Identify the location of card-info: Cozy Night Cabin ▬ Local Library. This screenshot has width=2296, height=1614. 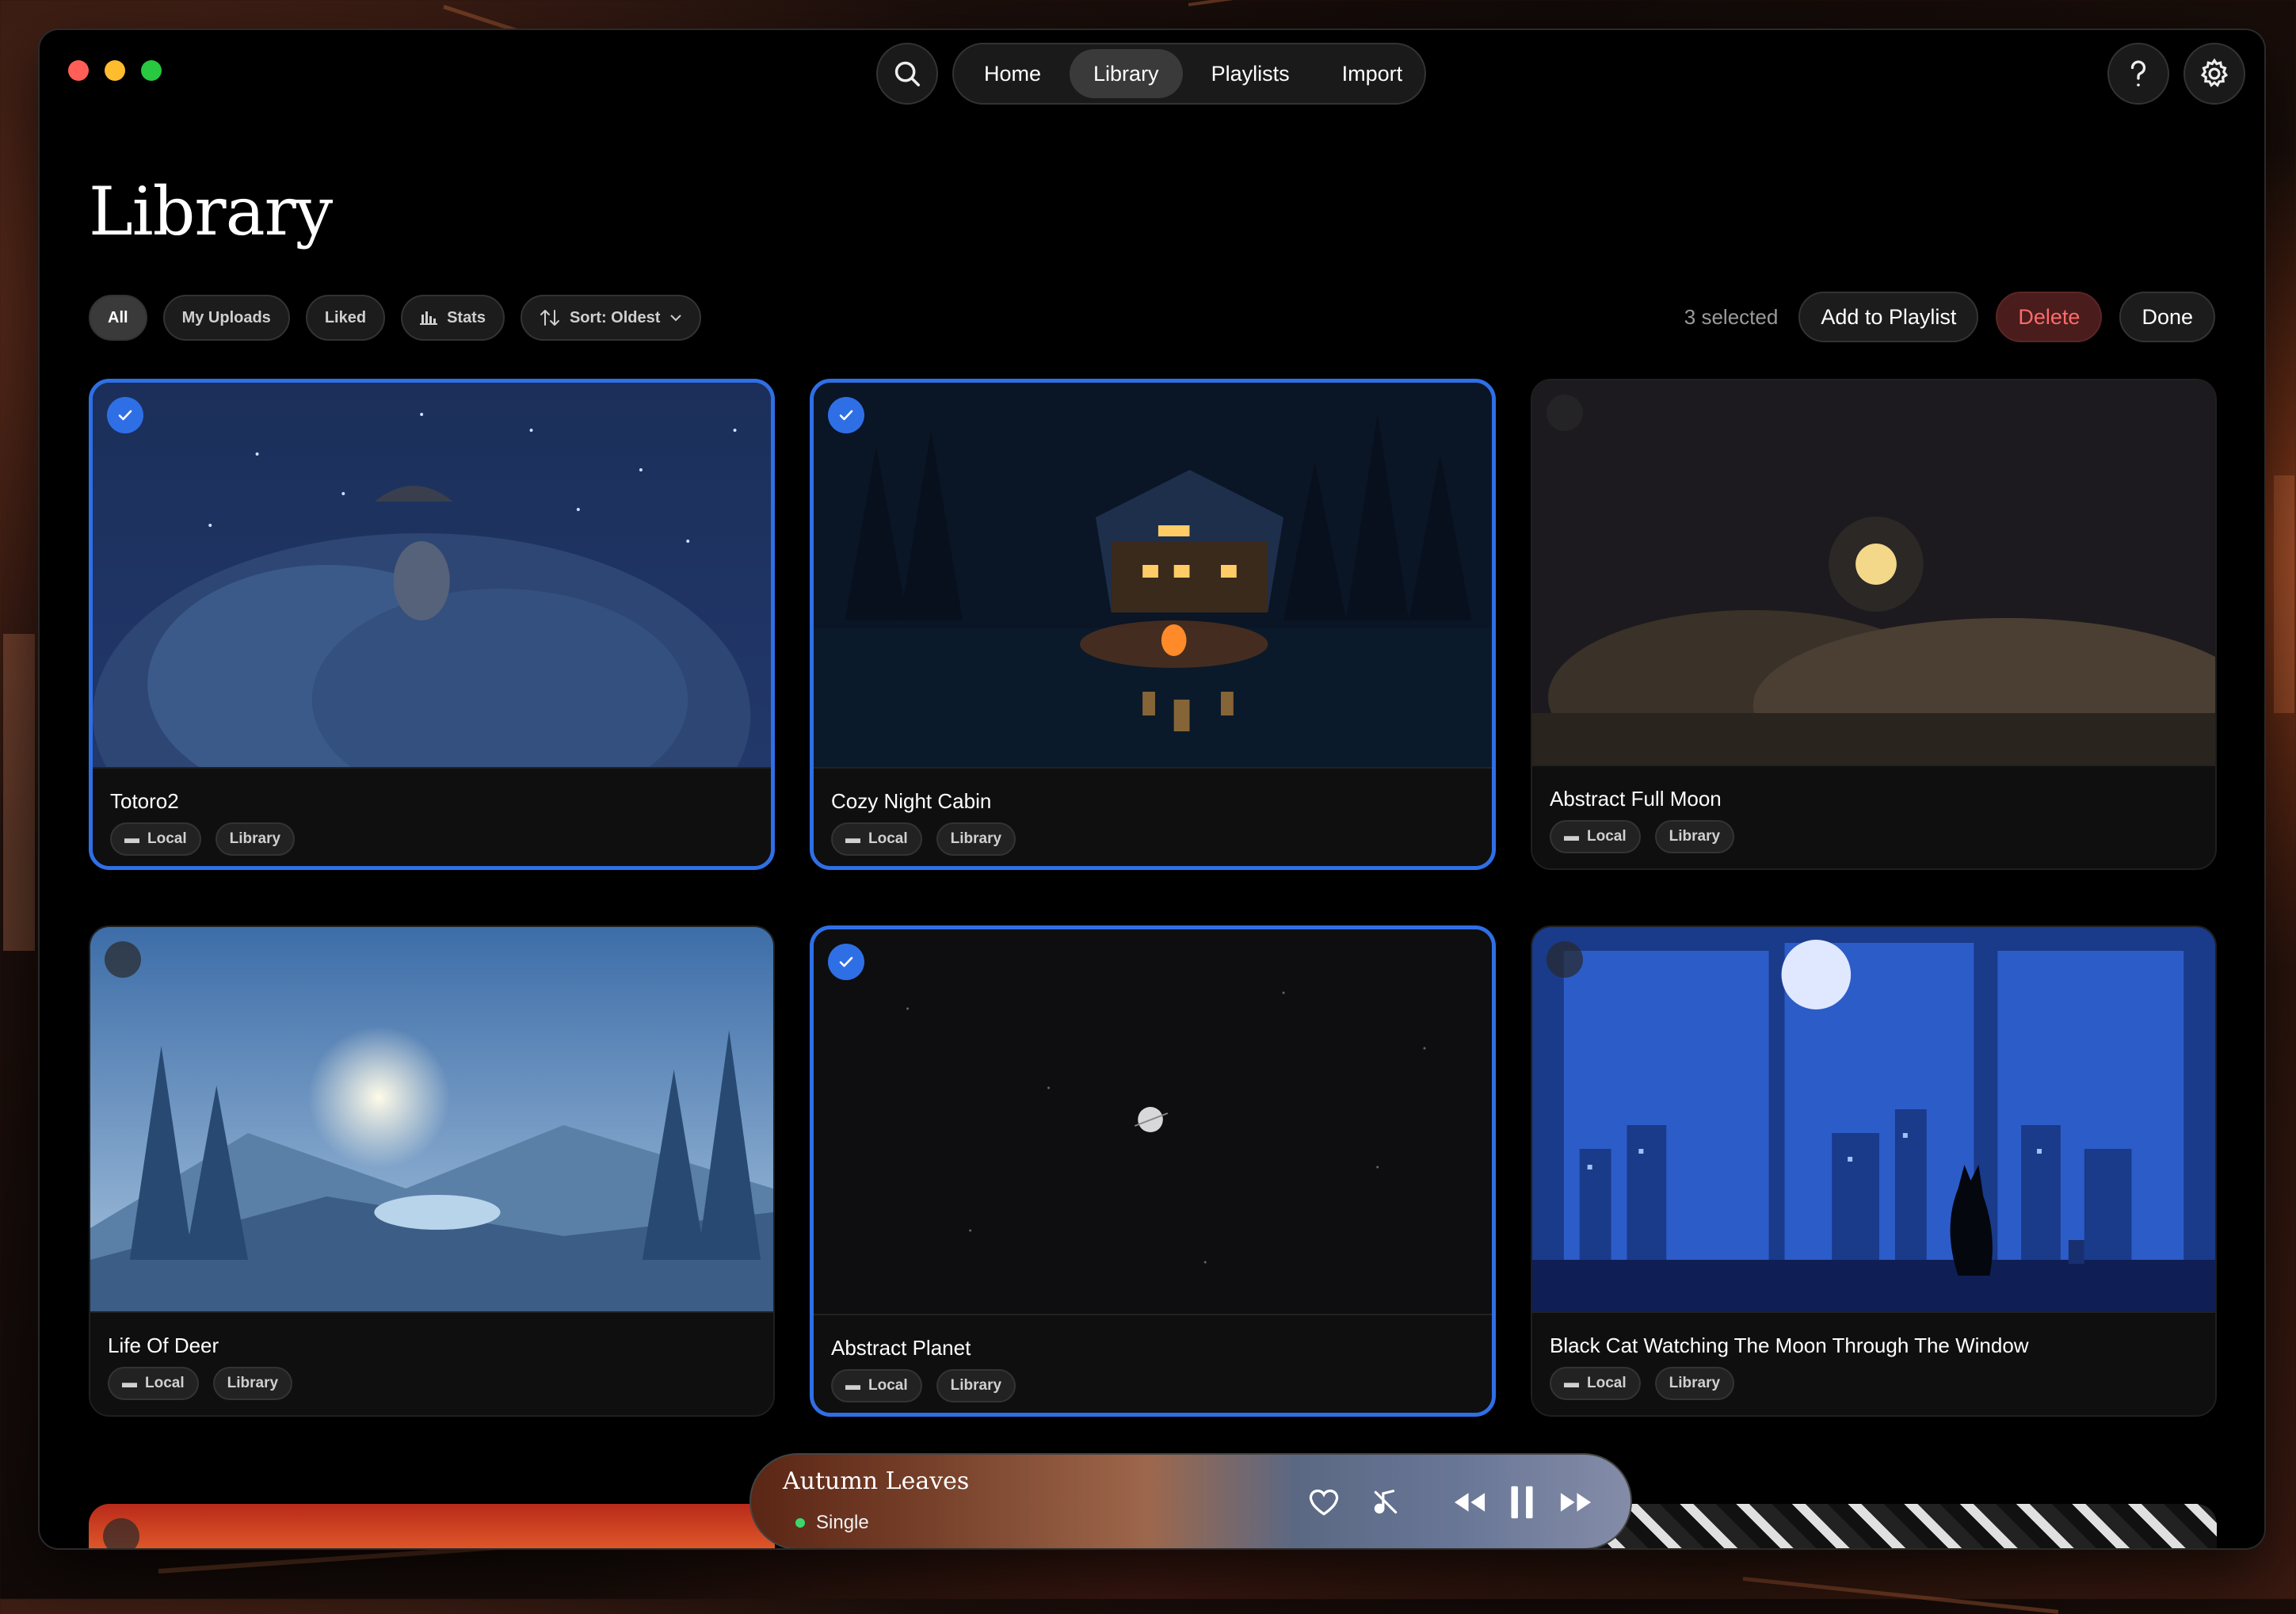
(1153, 816).